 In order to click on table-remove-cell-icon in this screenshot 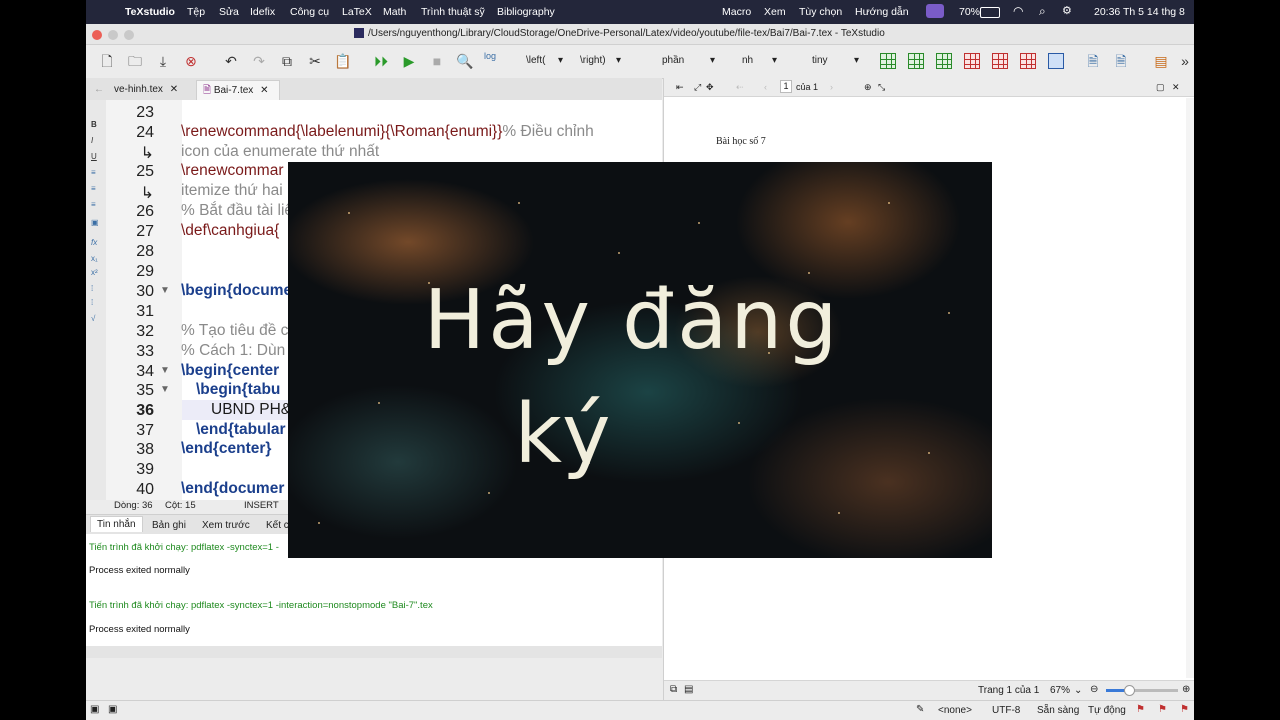, I will do `click(1028, 61)`.